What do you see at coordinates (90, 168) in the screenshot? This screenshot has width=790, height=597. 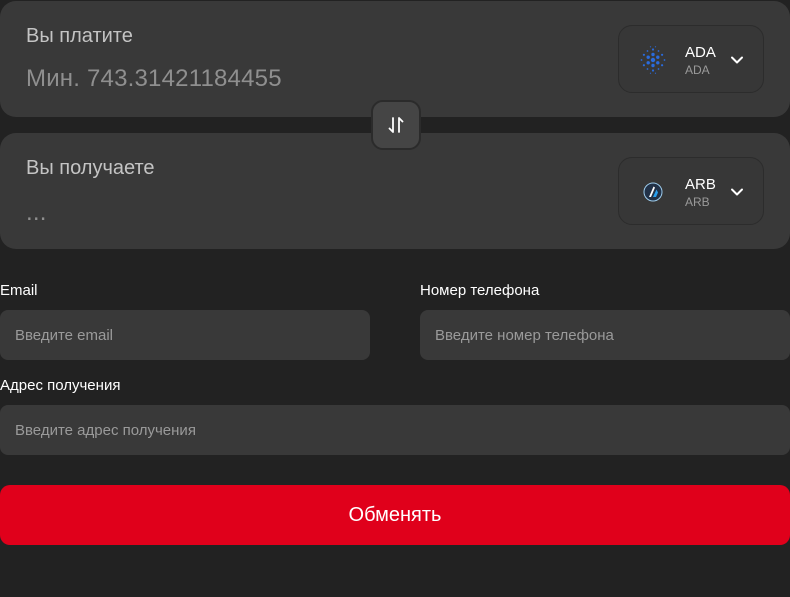 I see `receive-label: Вы получаете` at bounding box center [90, 168].